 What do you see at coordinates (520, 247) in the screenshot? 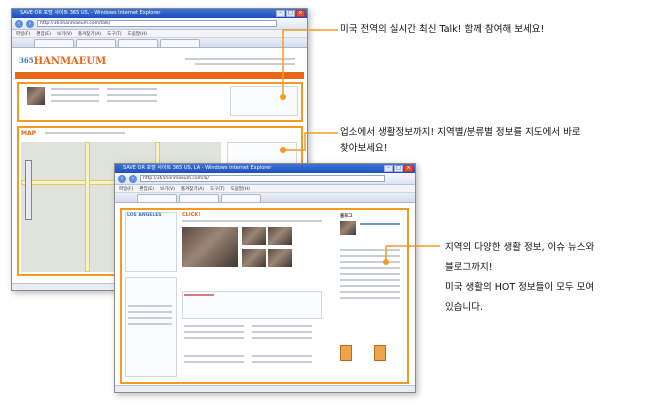
I see `callout-local-line1: 지역의 다양한 생활 정보, 이슈 뉴스와` at bounding box center [520, 247].